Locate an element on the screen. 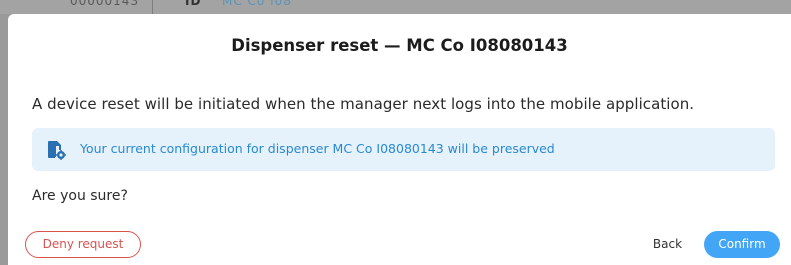  background-divider is located at coordinates (152, 7).